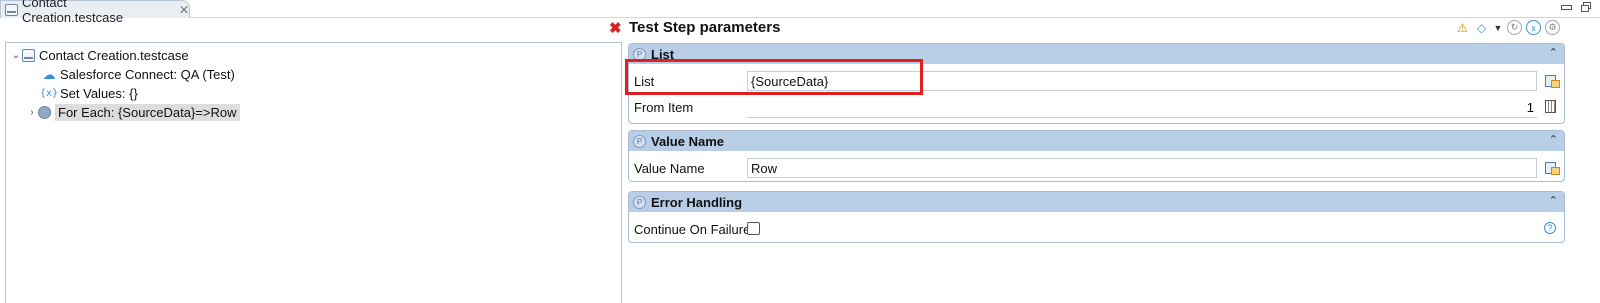 Image resolution: width=1600 pixels, height=303 pixels. Describe the element at coordinates (1462, 27) in the screenshot. I see `warning-icon: ⚠` at that location.